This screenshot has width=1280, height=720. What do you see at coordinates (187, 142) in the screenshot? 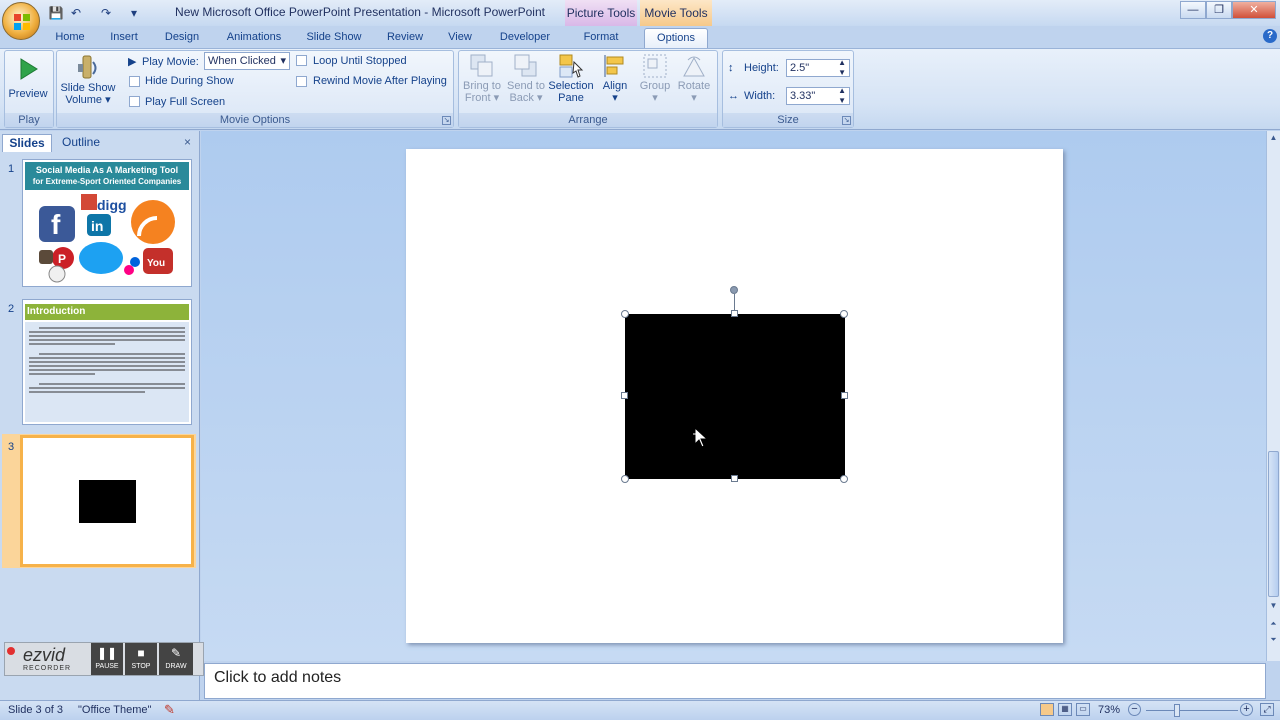
I see `close-pane-icon: ×` at bounding box center [187, 142].